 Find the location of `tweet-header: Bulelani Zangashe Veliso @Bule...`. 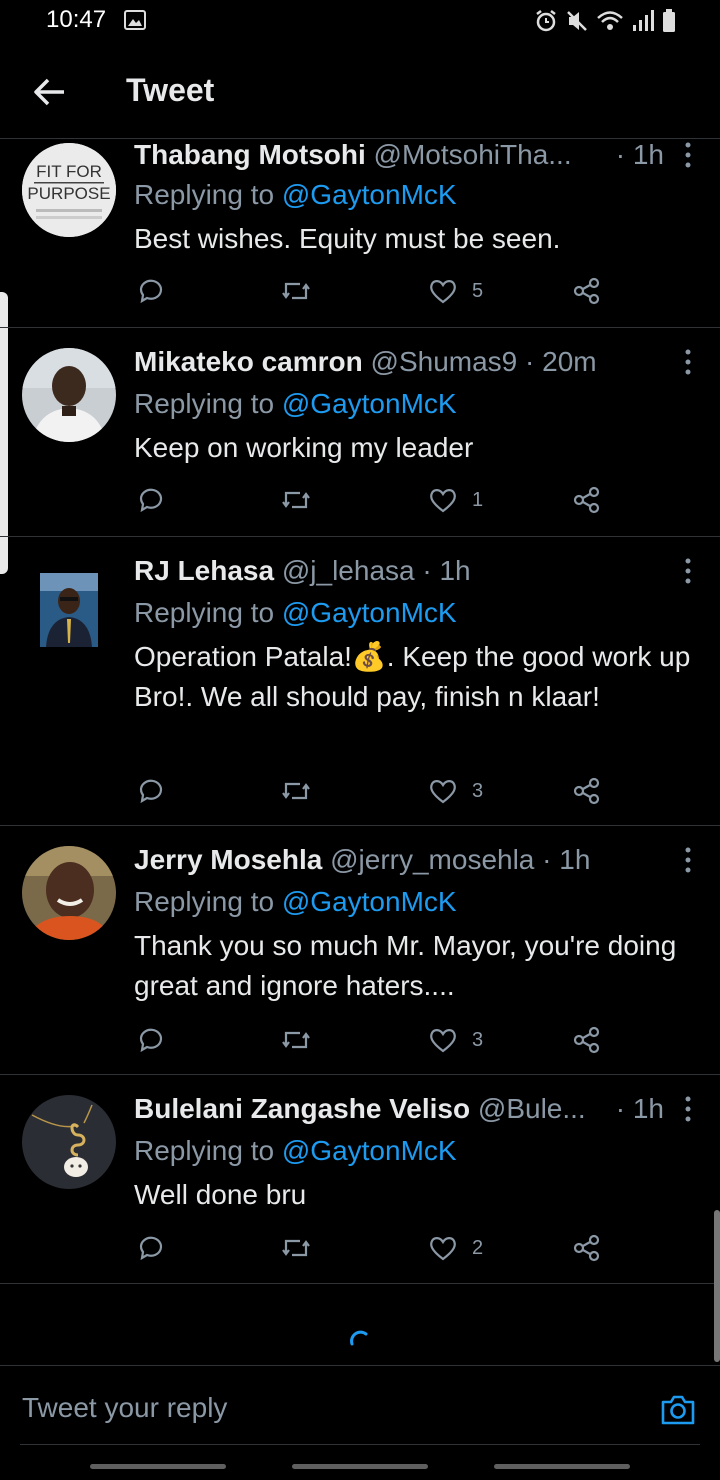

tweet-header: Bulelani Zangashe Veliso @Bule... is located at coordinates (397, 1110).